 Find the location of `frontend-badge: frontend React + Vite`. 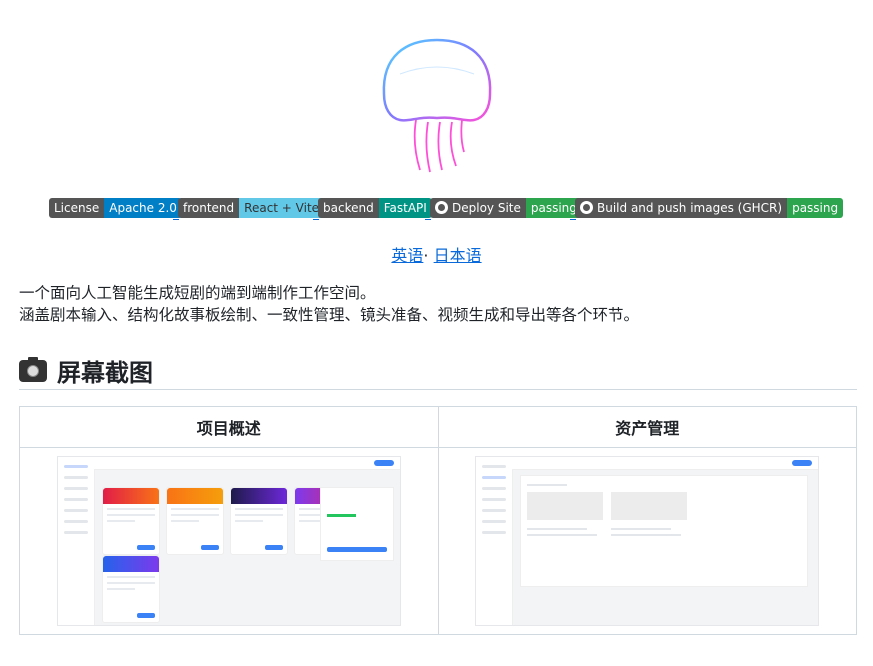

frontend-badge: frontend React + Vite is located at coordinates (251, 208).